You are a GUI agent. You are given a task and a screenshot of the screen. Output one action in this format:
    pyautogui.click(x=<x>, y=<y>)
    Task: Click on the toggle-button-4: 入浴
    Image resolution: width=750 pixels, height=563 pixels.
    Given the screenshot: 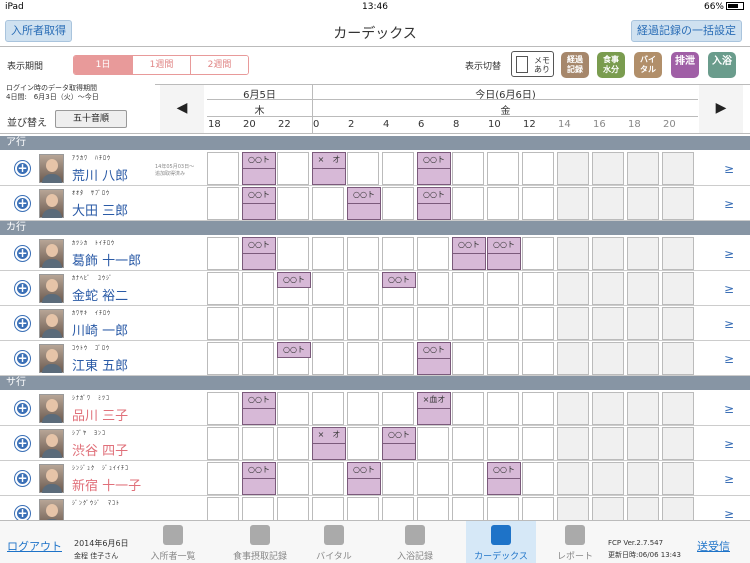 What is the action you would take?
    pyautogui.click(x=722, y=65)
    